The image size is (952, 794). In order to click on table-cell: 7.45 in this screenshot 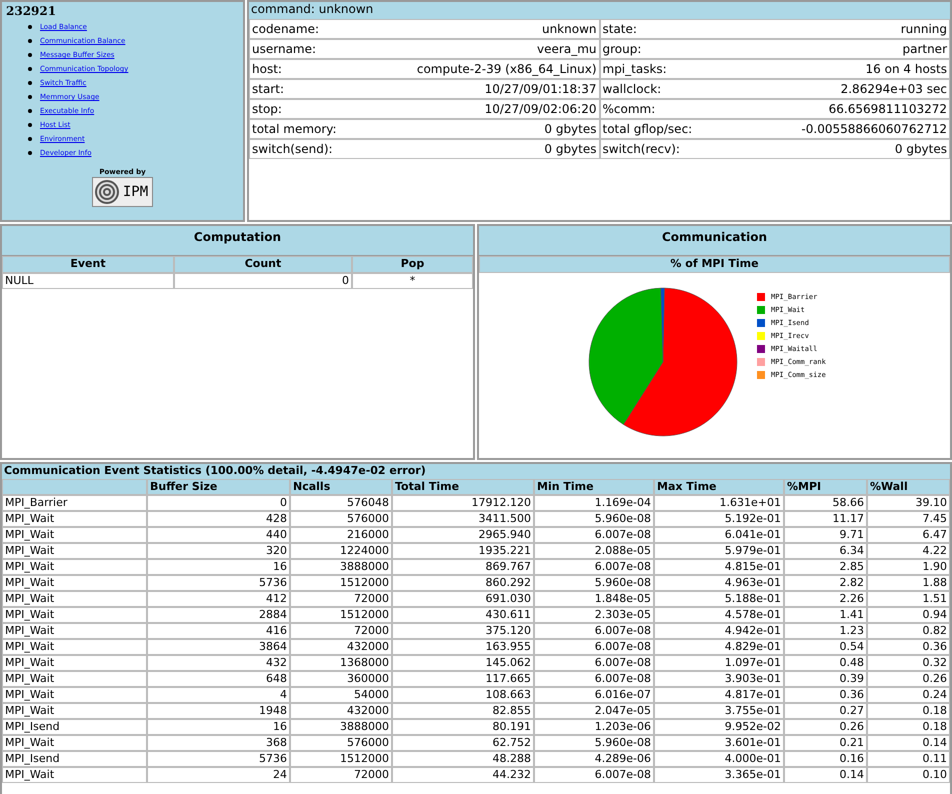, I will do `click(908, 519)`.